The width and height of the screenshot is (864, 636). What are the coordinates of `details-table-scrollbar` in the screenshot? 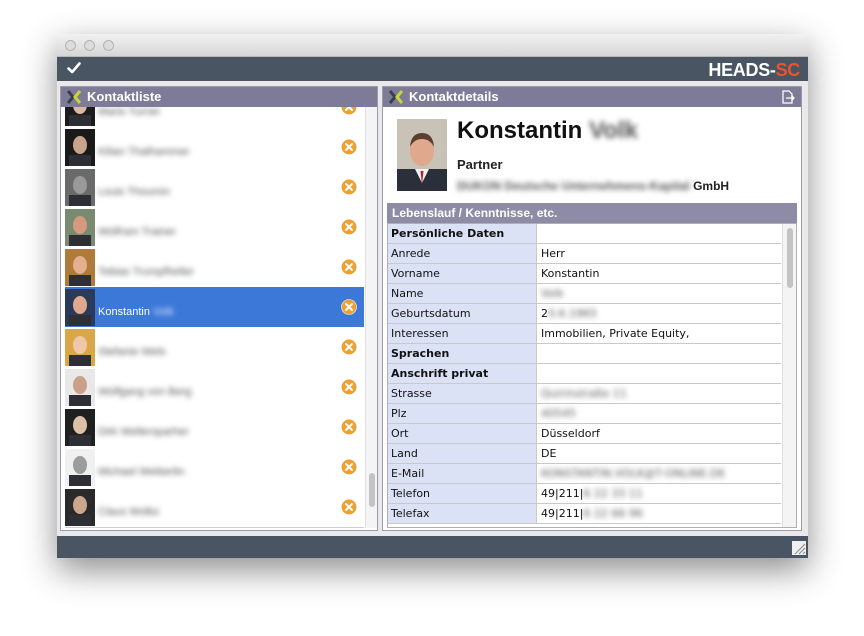 It's located at (789, 375).